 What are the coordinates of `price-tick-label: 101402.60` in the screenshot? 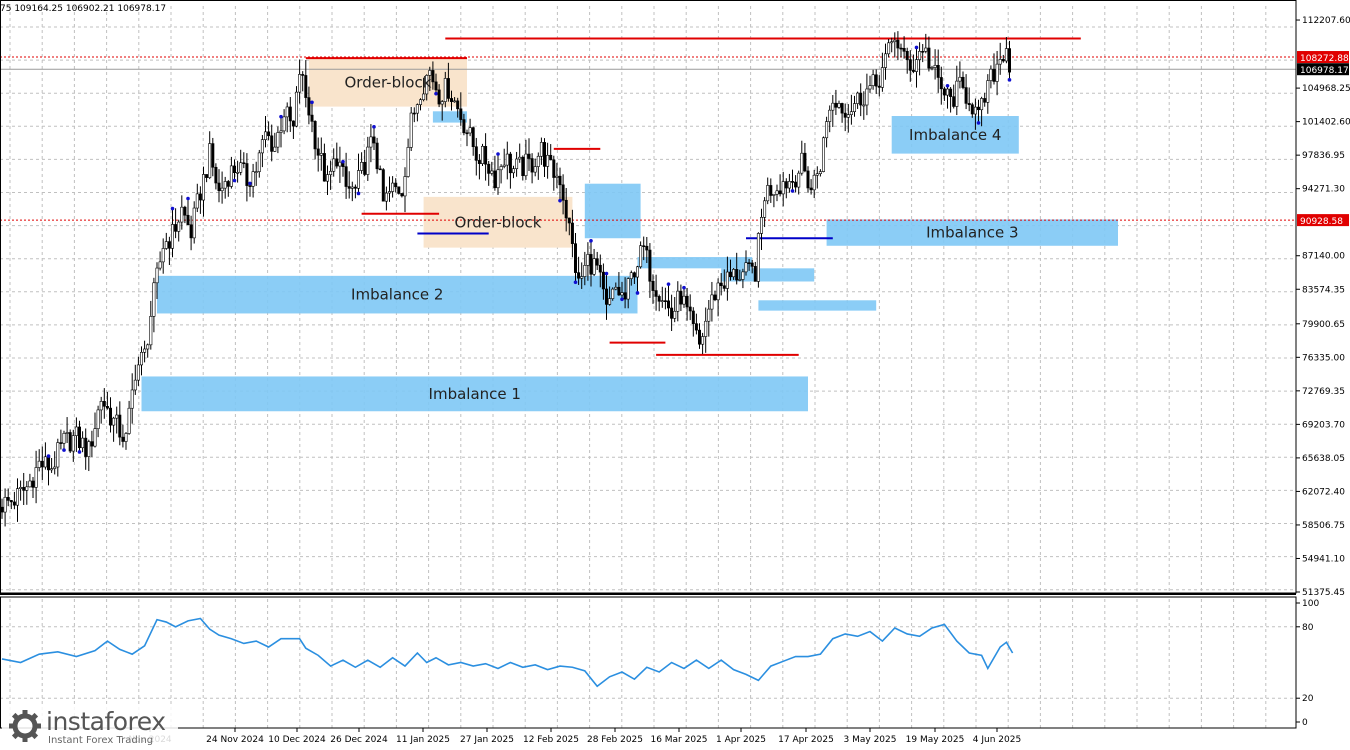 It's located at (1326, 123).